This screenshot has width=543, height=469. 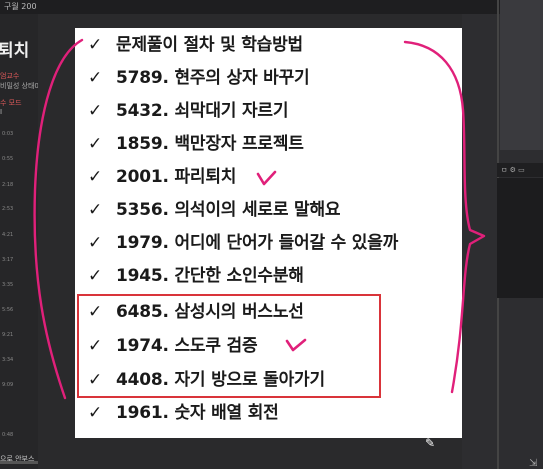 What do you see at coordinates (257, 243) in the screenshot?
I see `item-label: 1979. 어디에 단어가 들어갈 수 있을까` at bounding box center [257, 243].